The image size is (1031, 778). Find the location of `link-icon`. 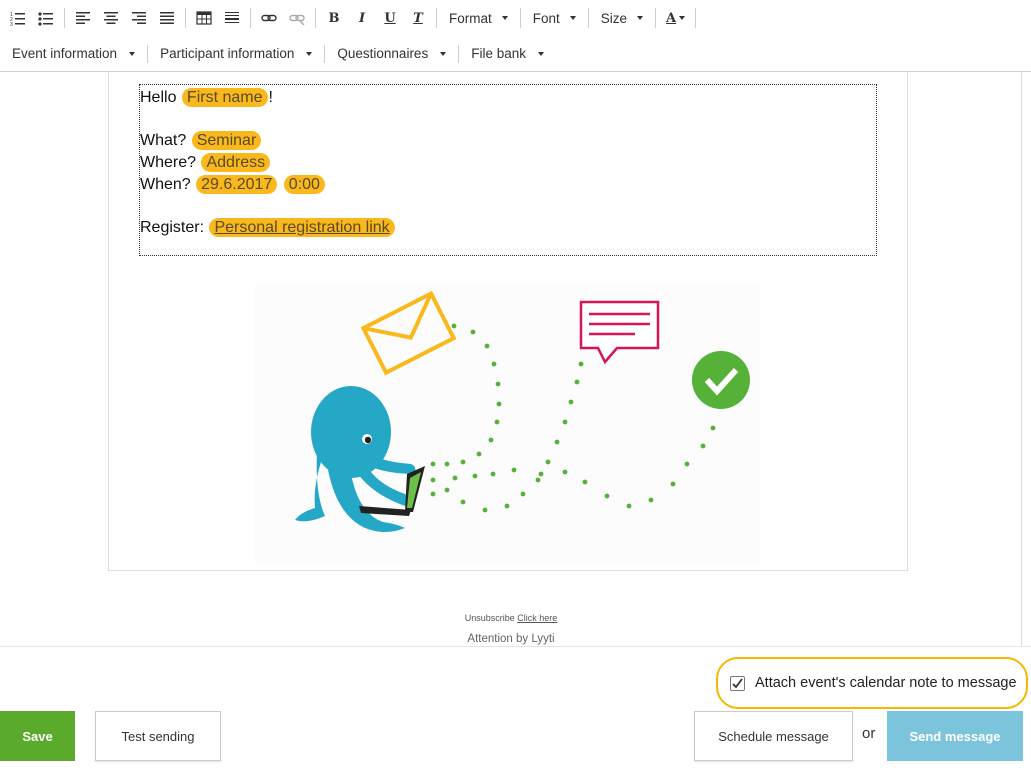

link-icon is located at coordinates (269, 18).